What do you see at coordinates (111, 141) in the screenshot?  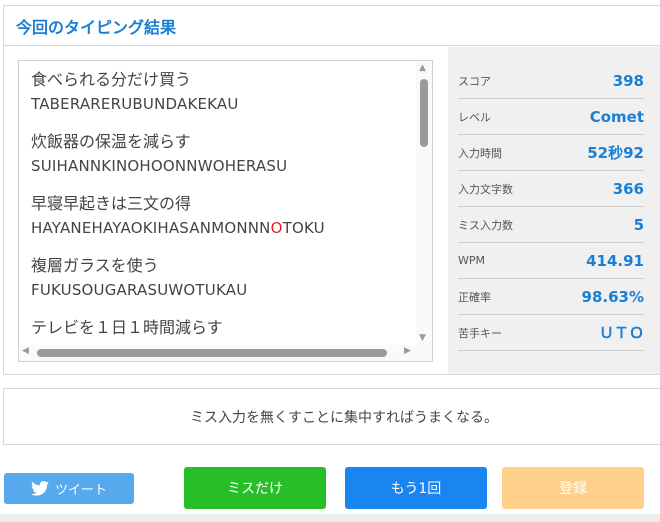 I see `phrase-japanese: 炊飯器の保温を減らす` at bounding box center [111, 141].